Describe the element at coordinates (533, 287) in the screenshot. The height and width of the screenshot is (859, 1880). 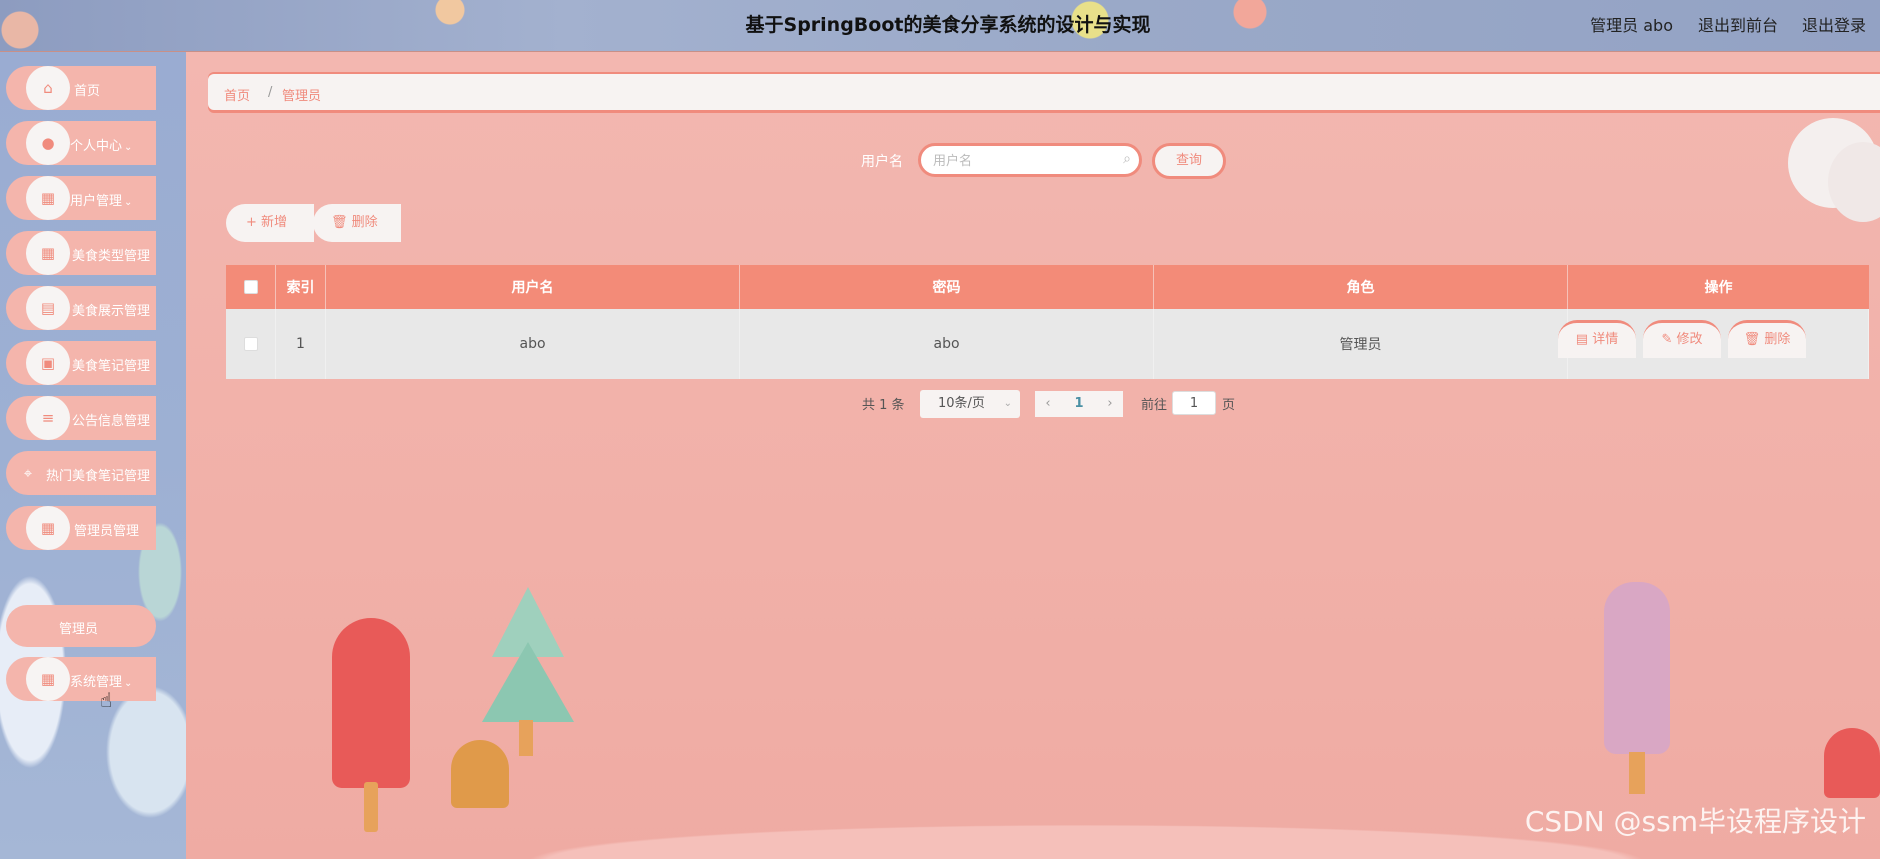
I see `header-username: 用户名` at that location.